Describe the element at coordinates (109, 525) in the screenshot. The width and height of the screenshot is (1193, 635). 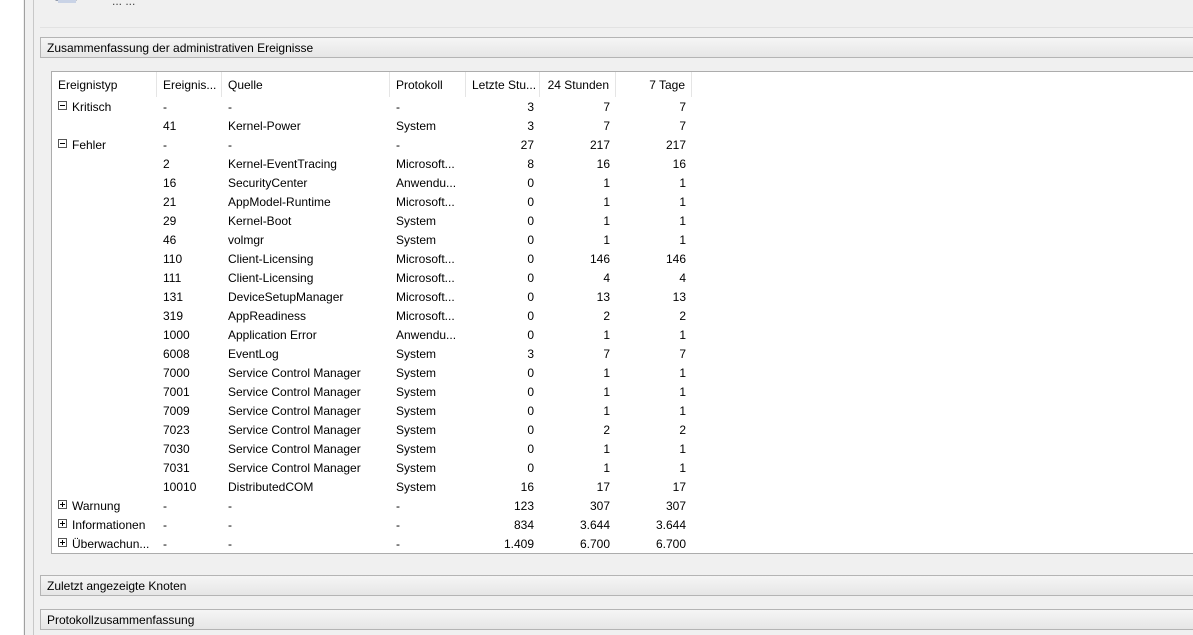
I see `group-label: Informationen` at that location.